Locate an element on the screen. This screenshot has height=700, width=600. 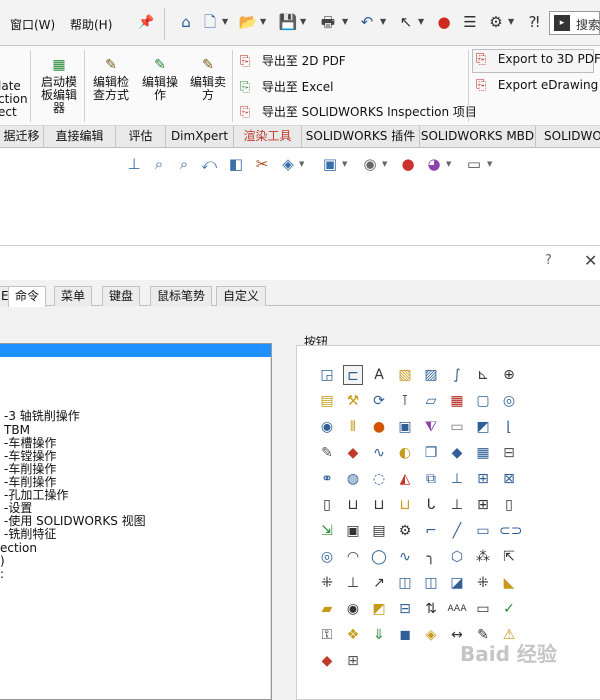
list-item: -3 轴铣削操作 is located at coordinates (42, 416).